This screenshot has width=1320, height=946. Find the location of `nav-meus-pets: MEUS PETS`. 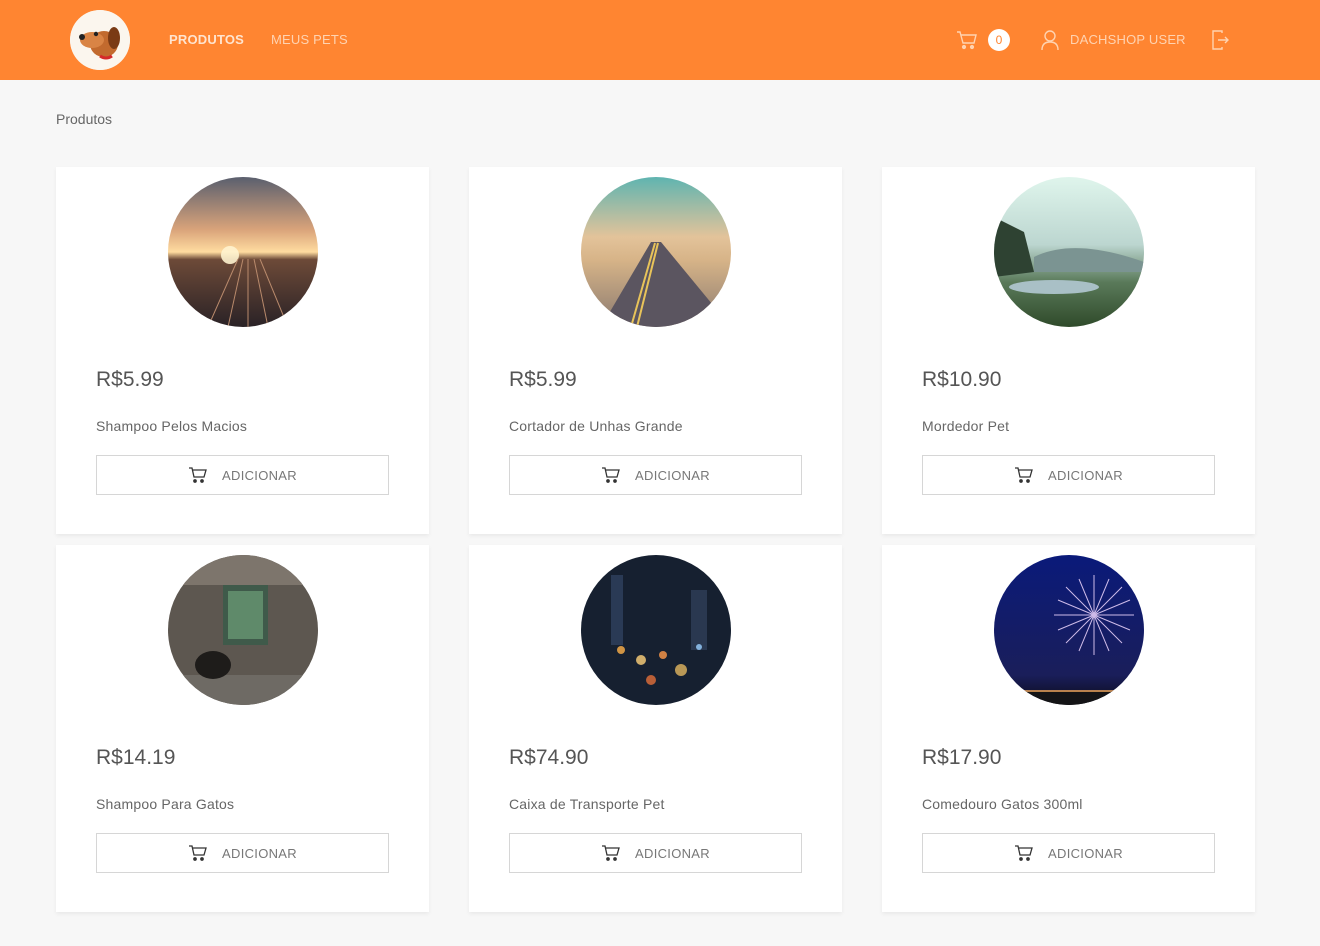

nav-meus-pets: MEUS PETS is located at coordinates (309, 39).